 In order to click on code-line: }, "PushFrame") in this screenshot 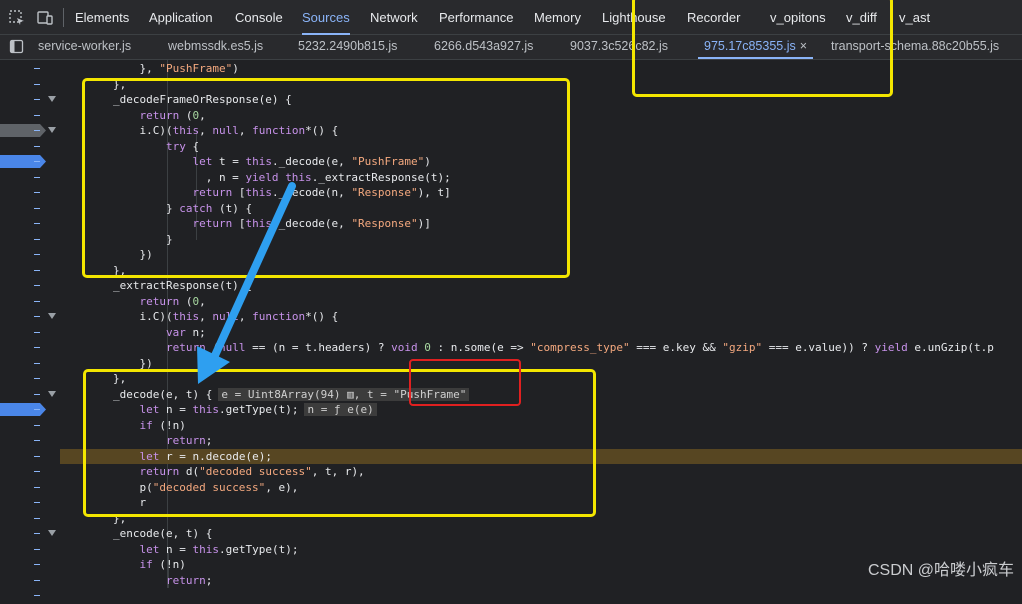, I will do `click(149, 69)`.